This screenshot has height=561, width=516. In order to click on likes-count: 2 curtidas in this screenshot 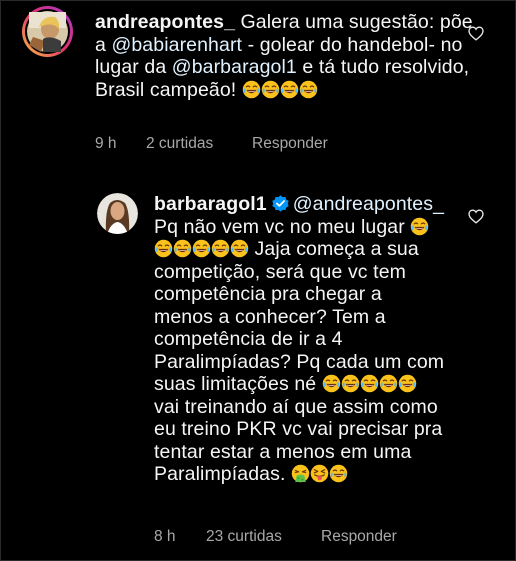, I will do `click(199, 144)`.